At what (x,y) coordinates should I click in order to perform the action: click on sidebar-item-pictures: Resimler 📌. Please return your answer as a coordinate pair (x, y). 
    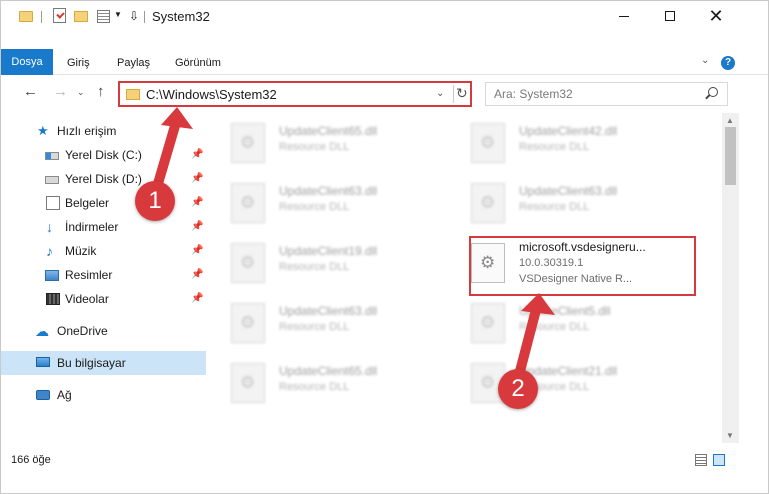
    Looking at the image, I should click on (103, 275).